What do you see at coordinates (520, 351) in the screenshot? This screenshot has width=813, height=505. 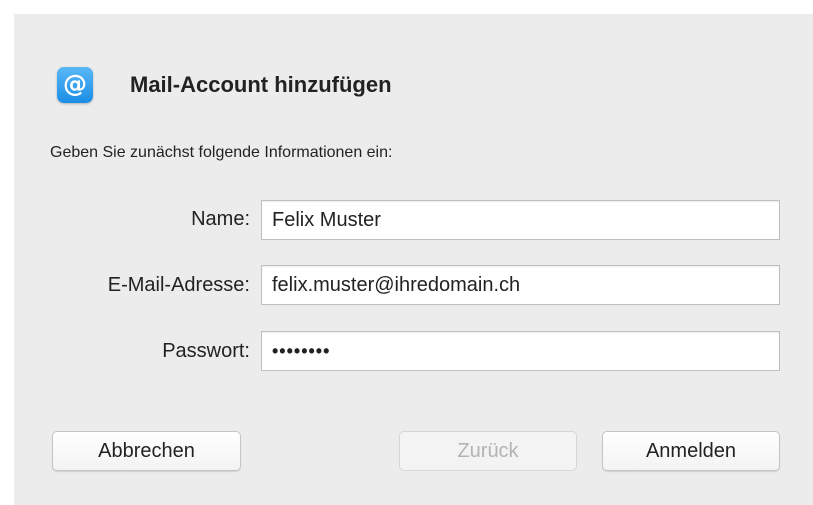 I see `password-field: ••••••••` at bounding box center [520, 351].